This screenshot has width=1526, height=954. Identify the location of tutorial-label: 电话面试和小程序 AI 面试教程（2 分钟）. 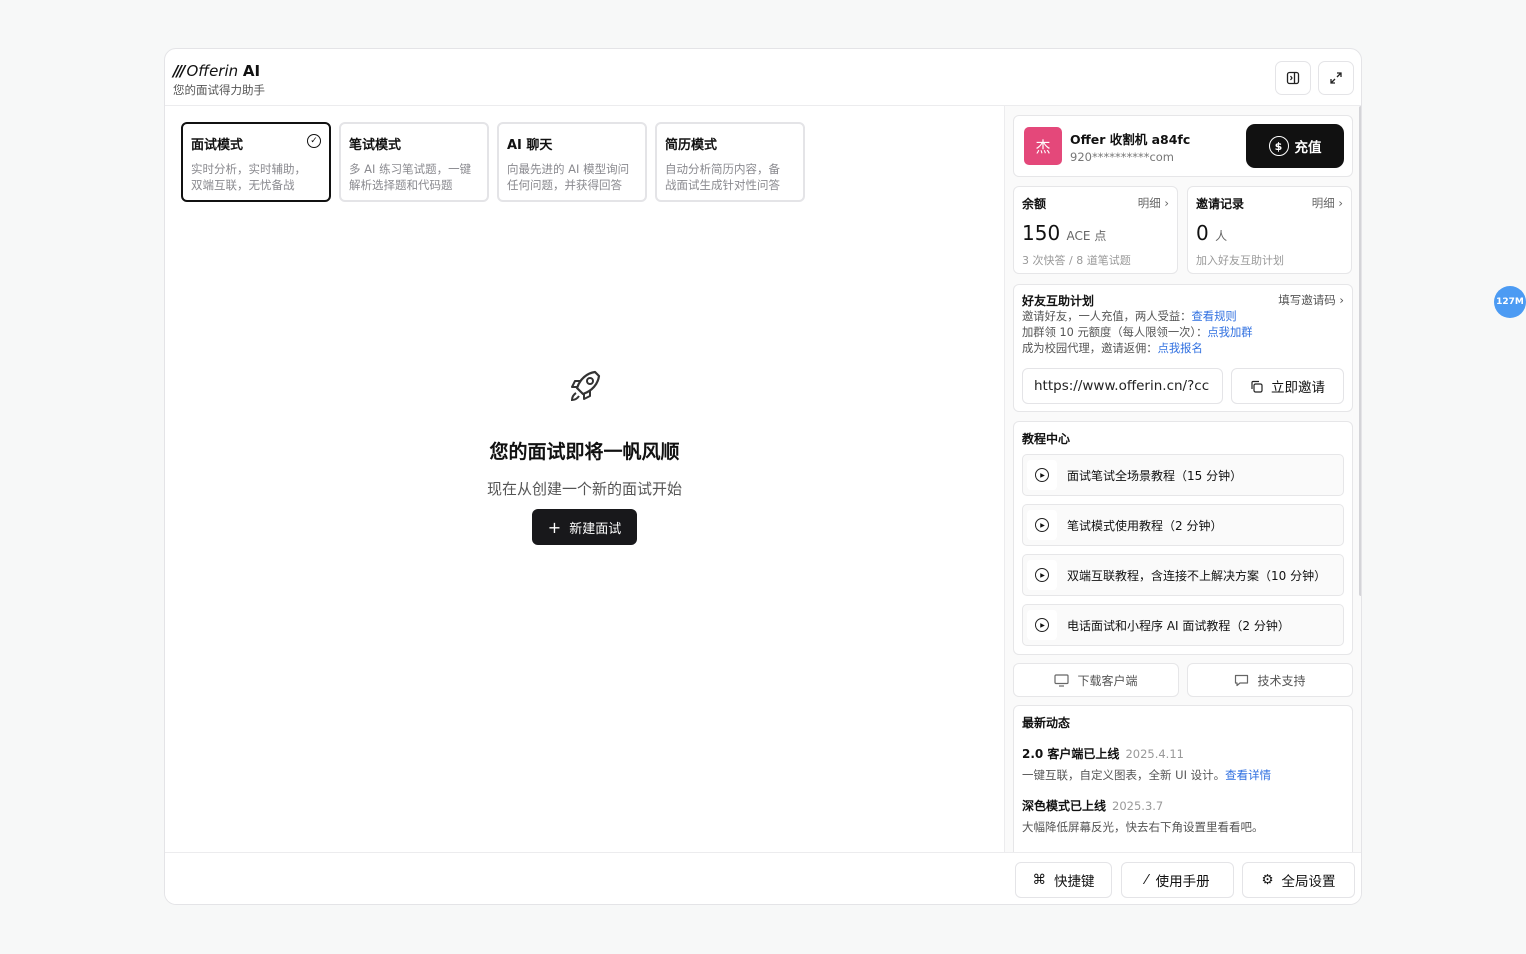
(1178, 625).